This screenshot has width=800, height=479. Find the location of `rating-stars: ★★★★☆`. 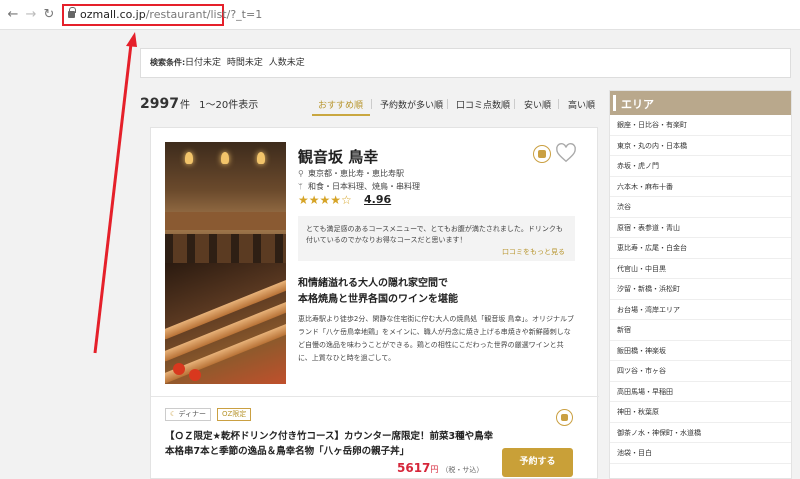

rating-stars: ★★★★☆ is located at coordinates (325, 200).